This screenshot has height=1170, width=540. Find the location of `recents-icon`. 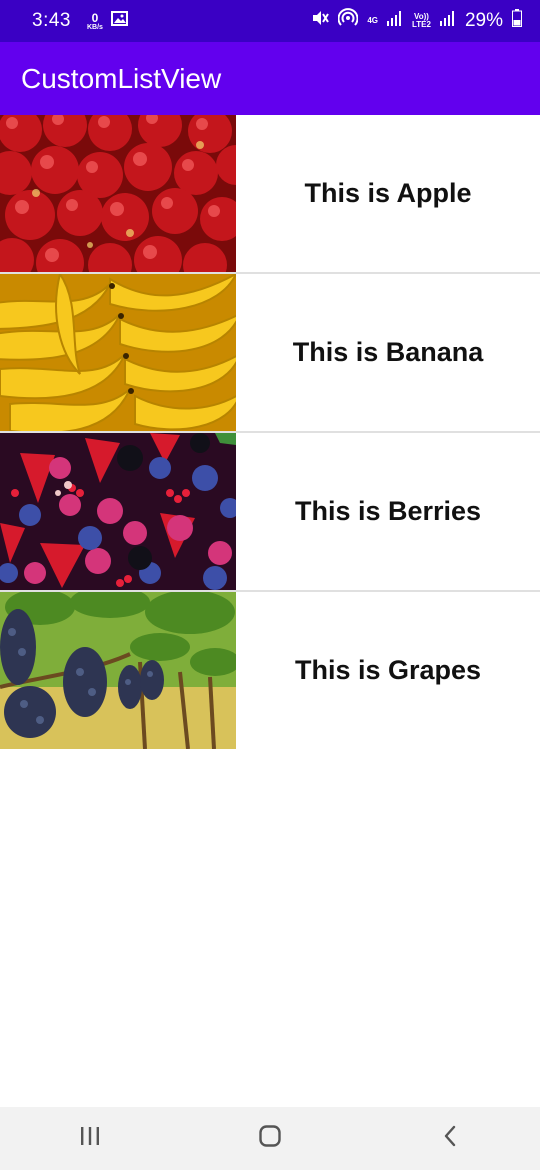

recents-icon is located at coordinates (90, 1138).